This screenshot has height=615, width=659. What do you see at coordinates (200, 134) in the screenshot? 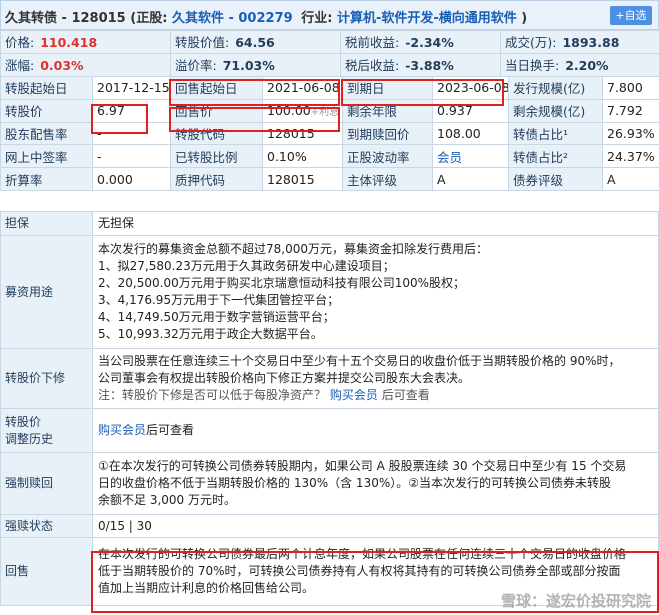
I see `info-label-text: 转股代码` at bounding box center [200, 134].